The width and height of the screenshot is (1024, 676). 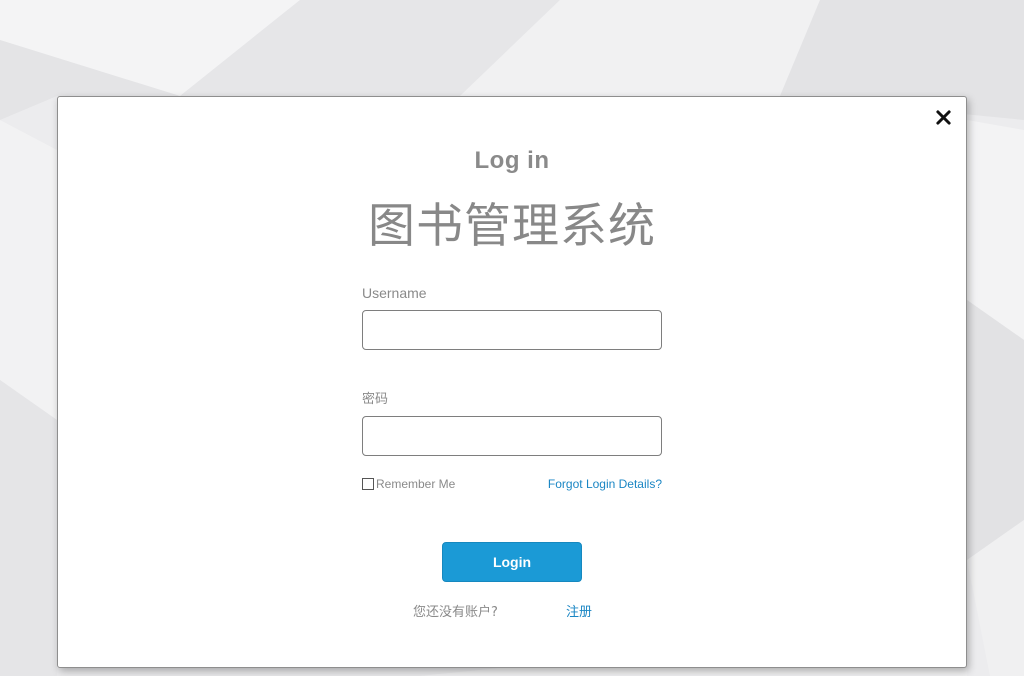 What do you see at coordinates (579, 610) in the screenshot?
I see `register-link: 注册` at bounding box center [579, 610].